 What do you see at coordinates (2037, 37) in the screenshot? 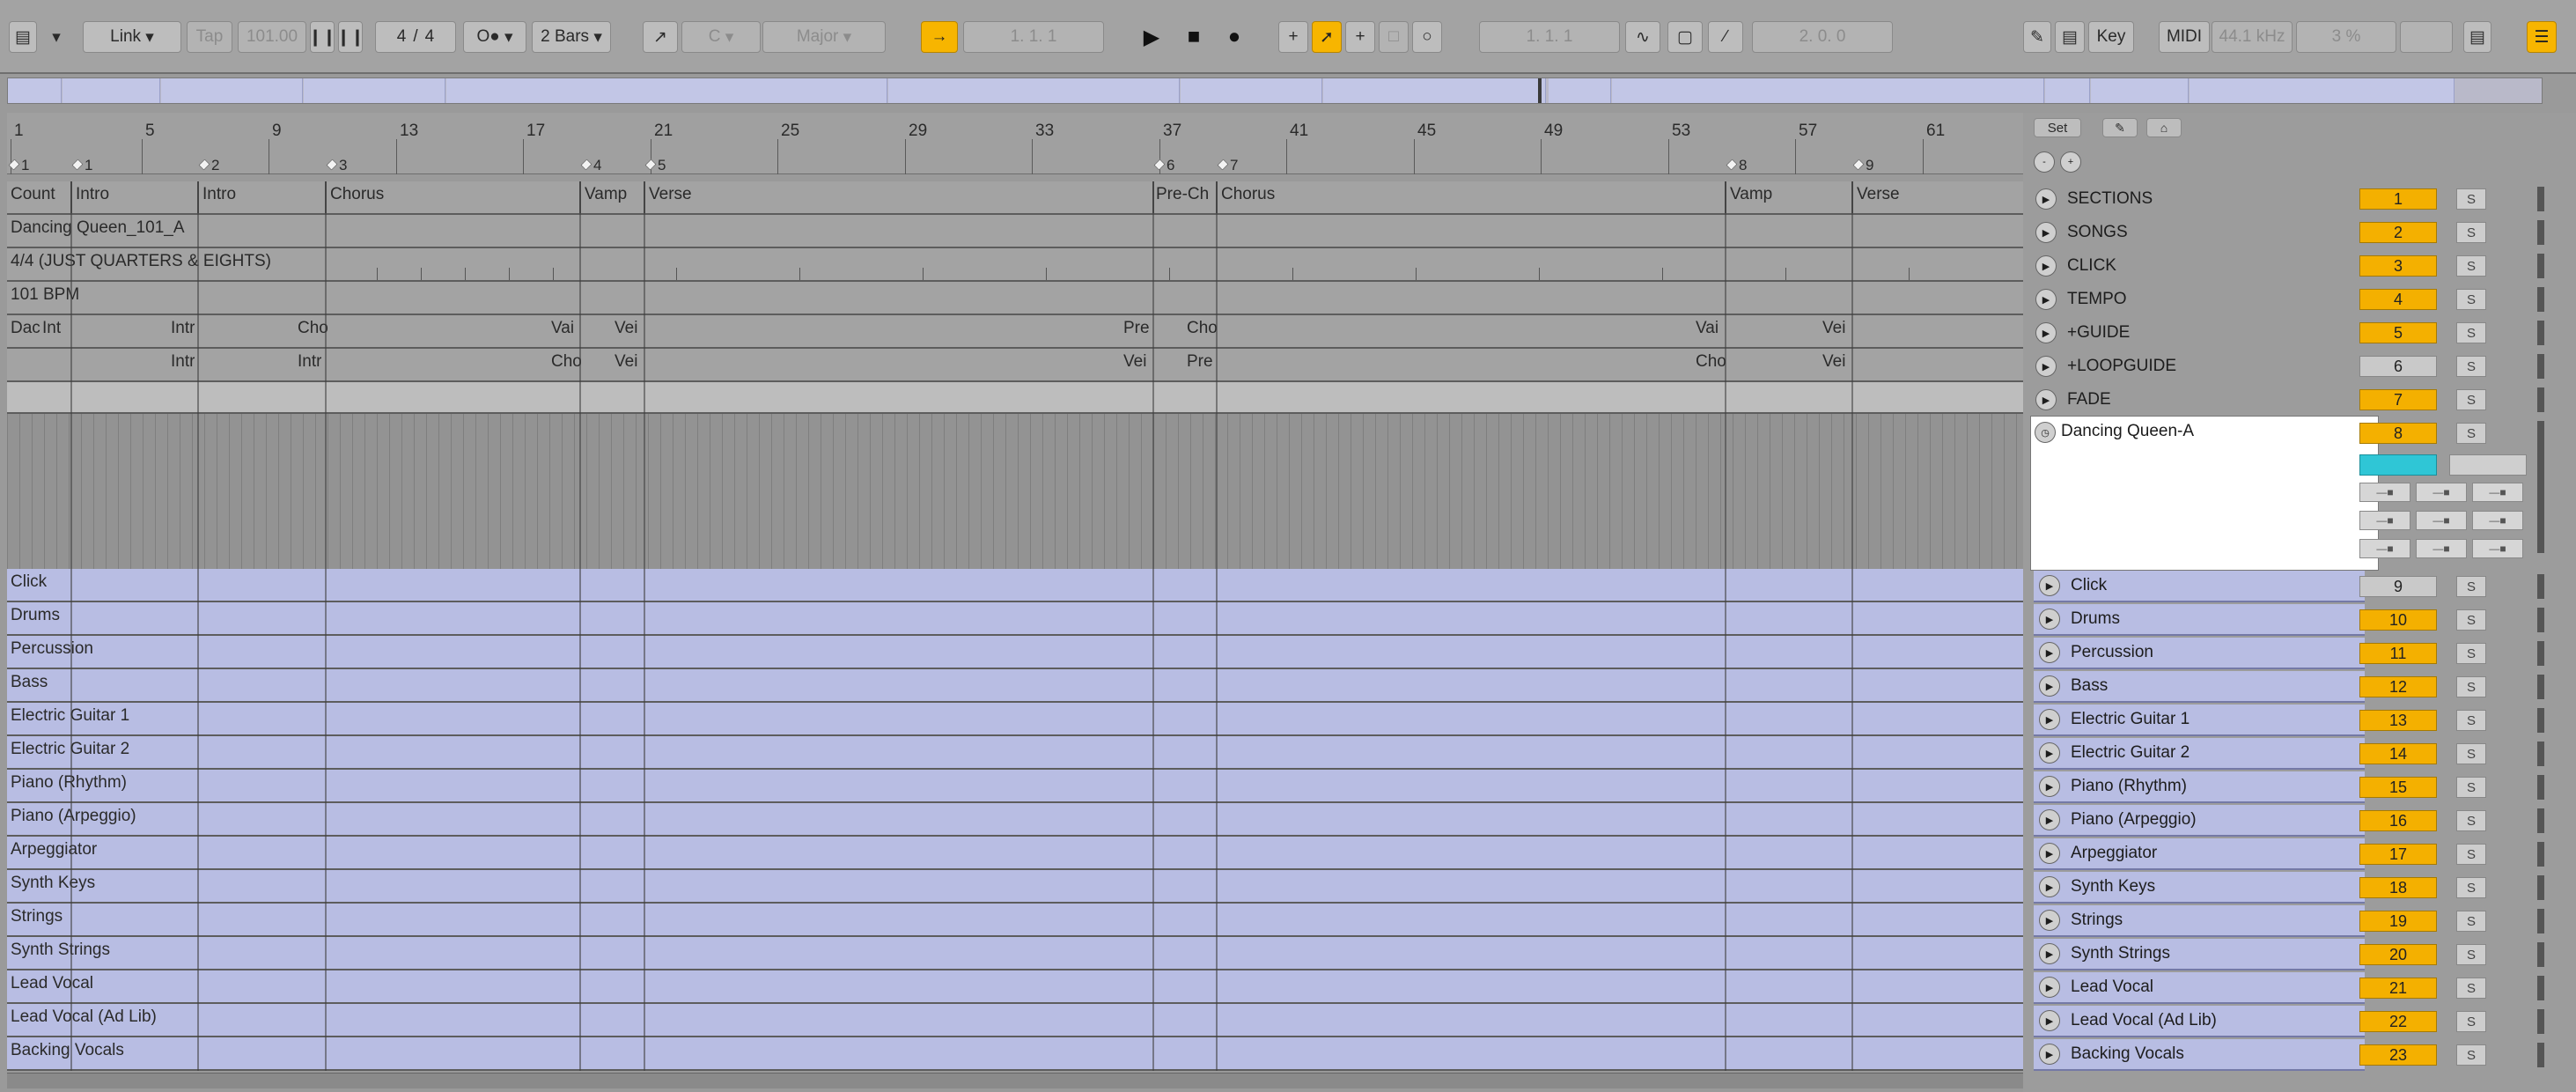
I see `draw-icon: ✎` at bounding box center [2037, 37].